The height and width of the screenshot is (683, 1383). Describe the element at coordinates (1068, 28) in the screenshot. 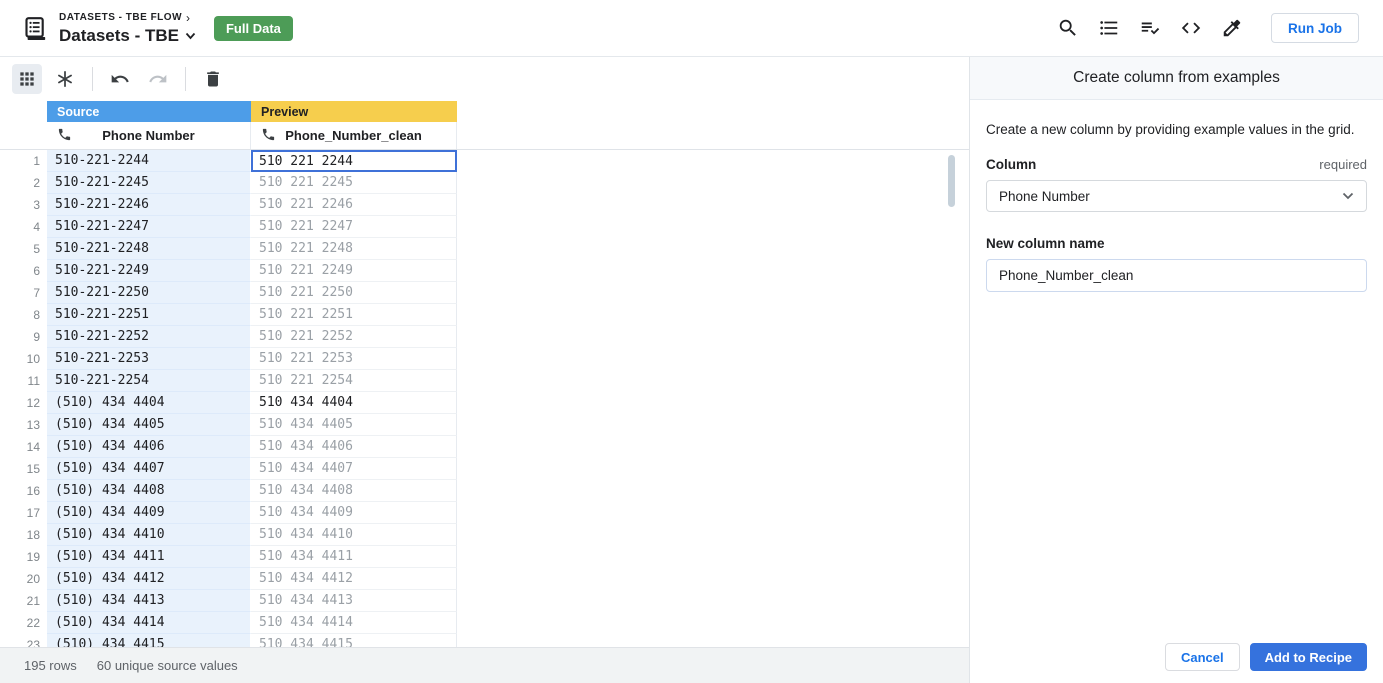

I see `search-icon` at that location.